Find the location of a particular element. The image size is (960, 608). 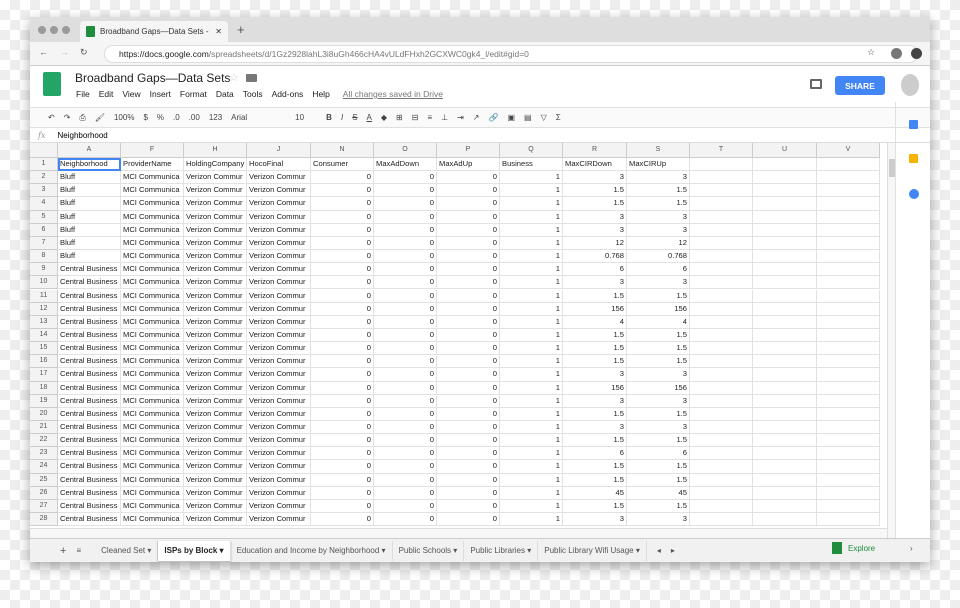

select-all-corner is located at coordinates (44, 150).